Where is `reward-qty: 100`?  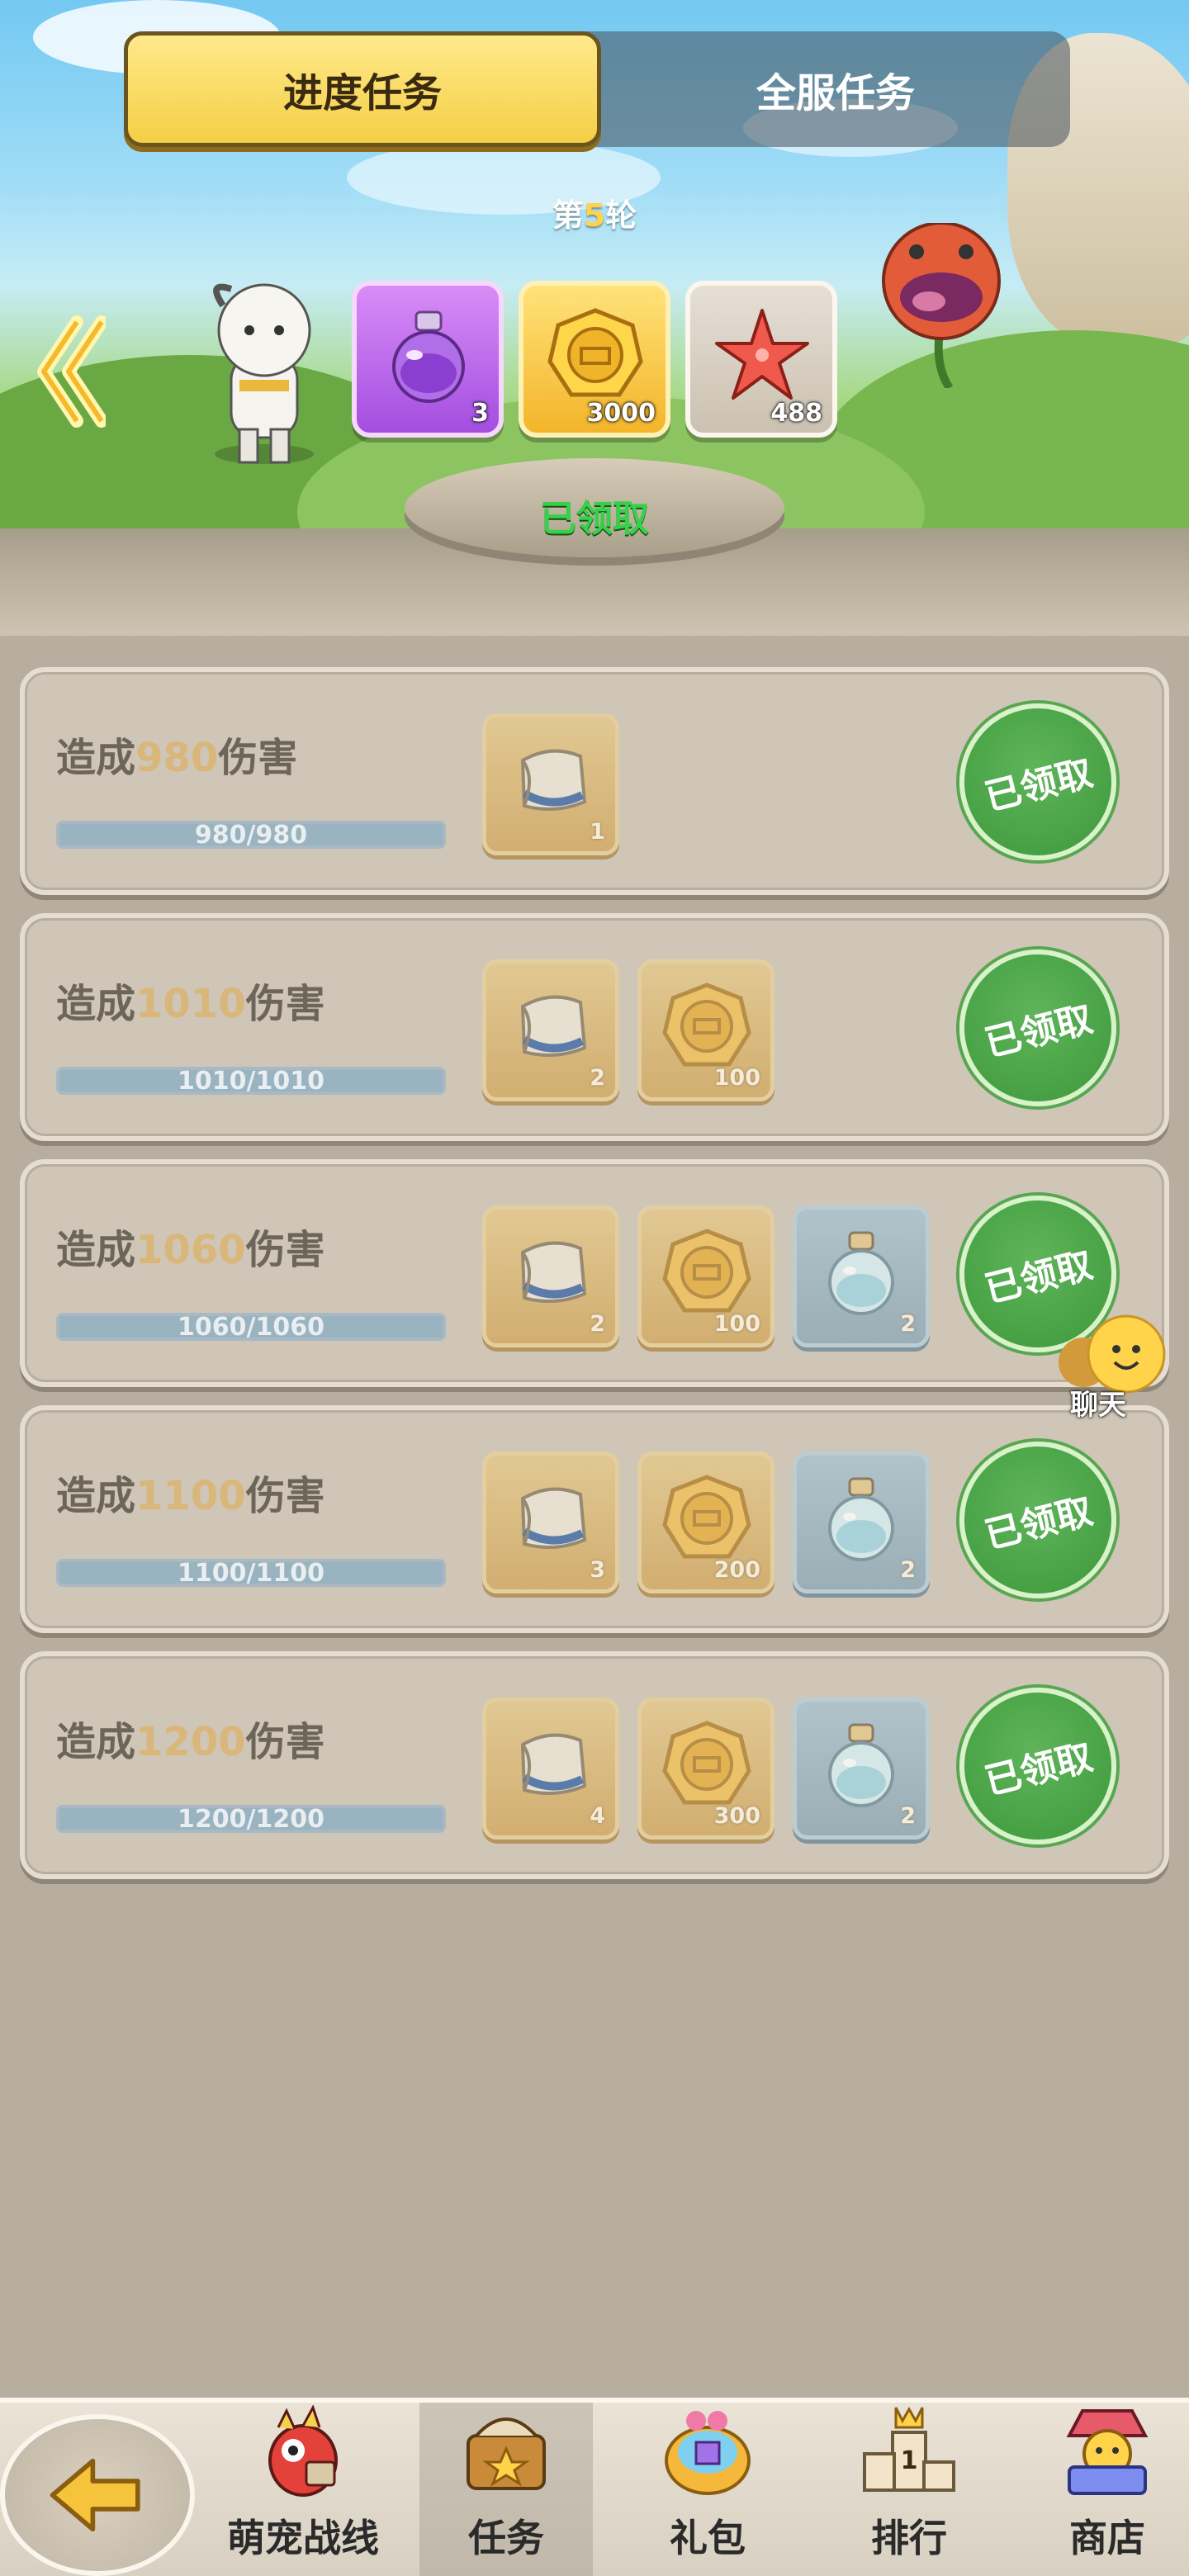
reward-qty: 100 is located at coordinates (736, 1078).